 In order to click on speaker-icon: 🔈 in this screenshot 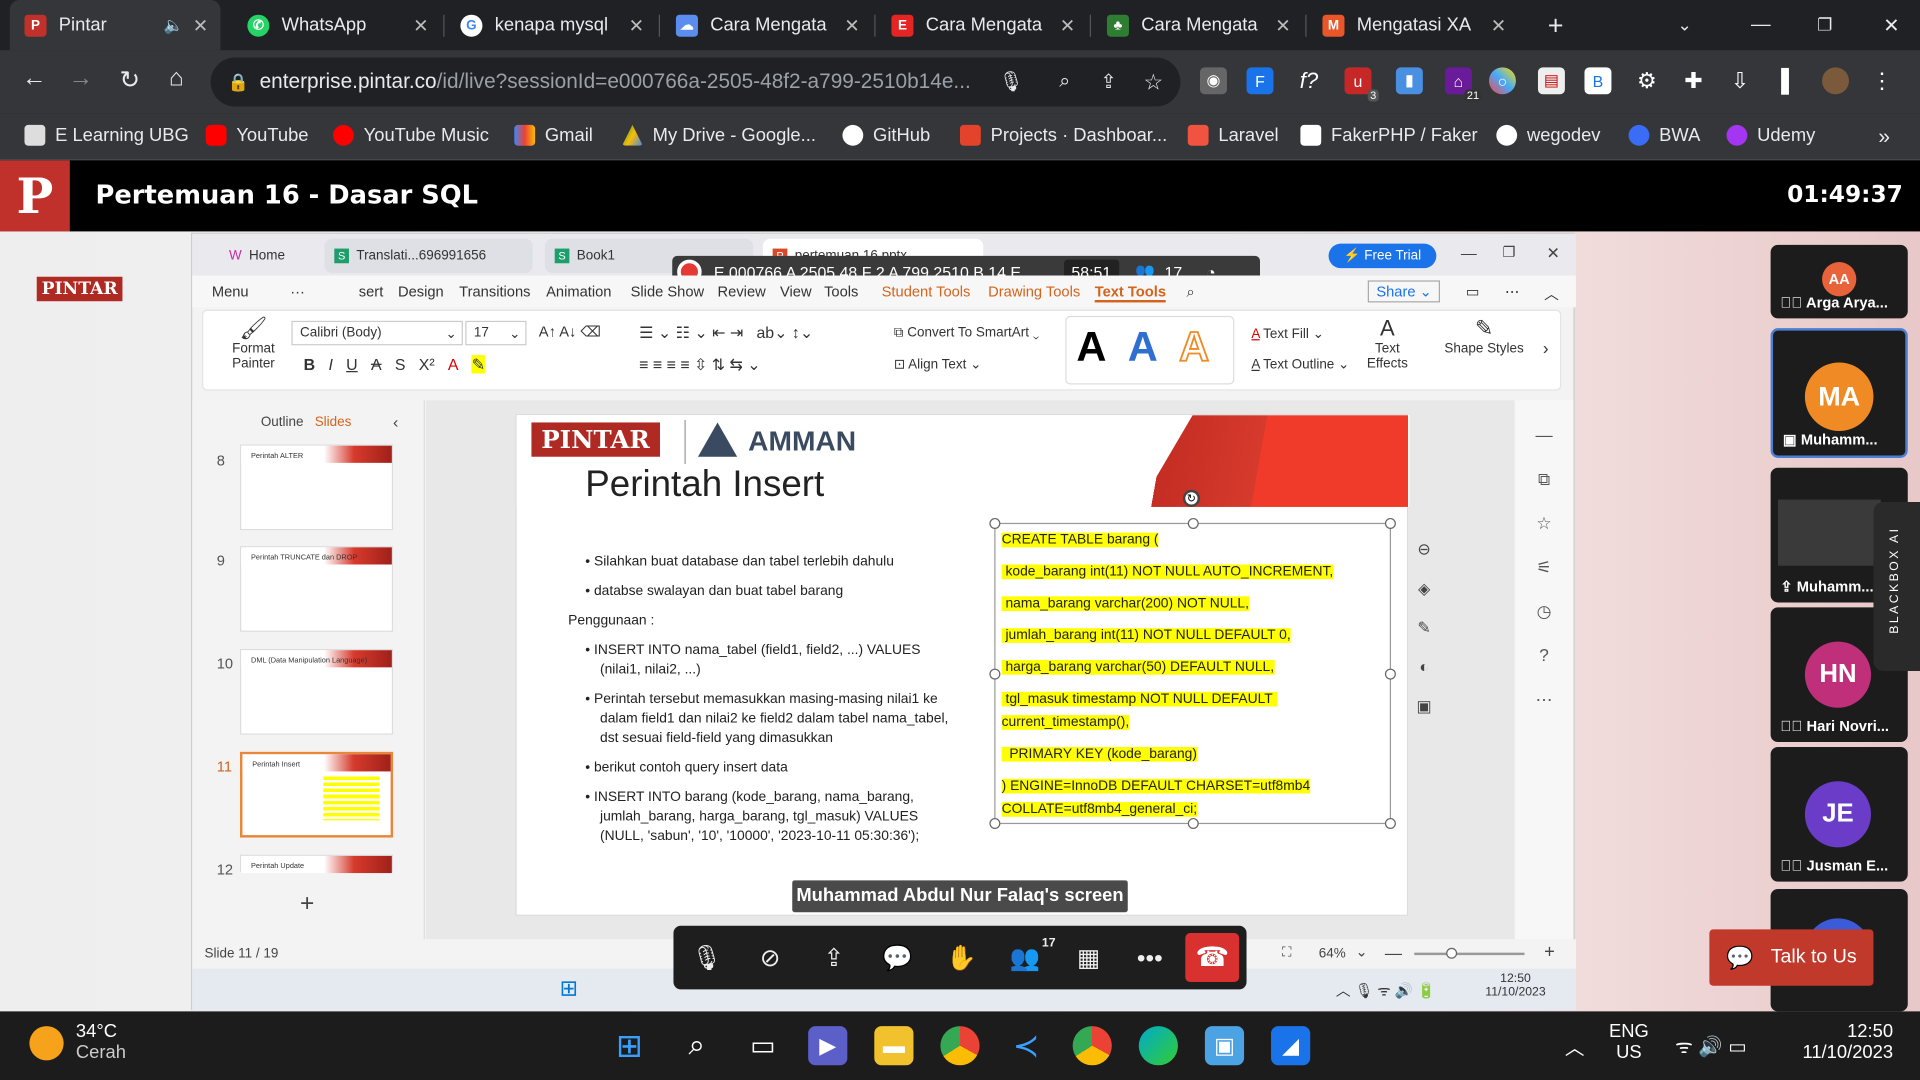, I will do `click(174, 25)`.